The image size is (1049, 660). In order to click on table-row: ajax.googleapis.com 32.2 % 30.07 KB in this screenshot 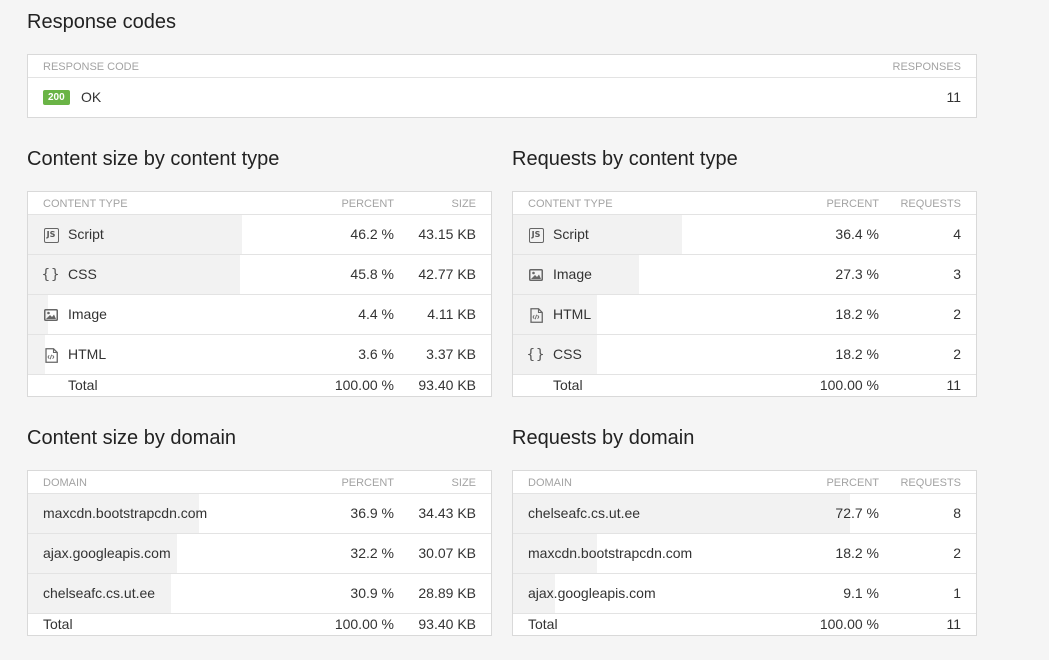, I will do `click(259, 554)`.